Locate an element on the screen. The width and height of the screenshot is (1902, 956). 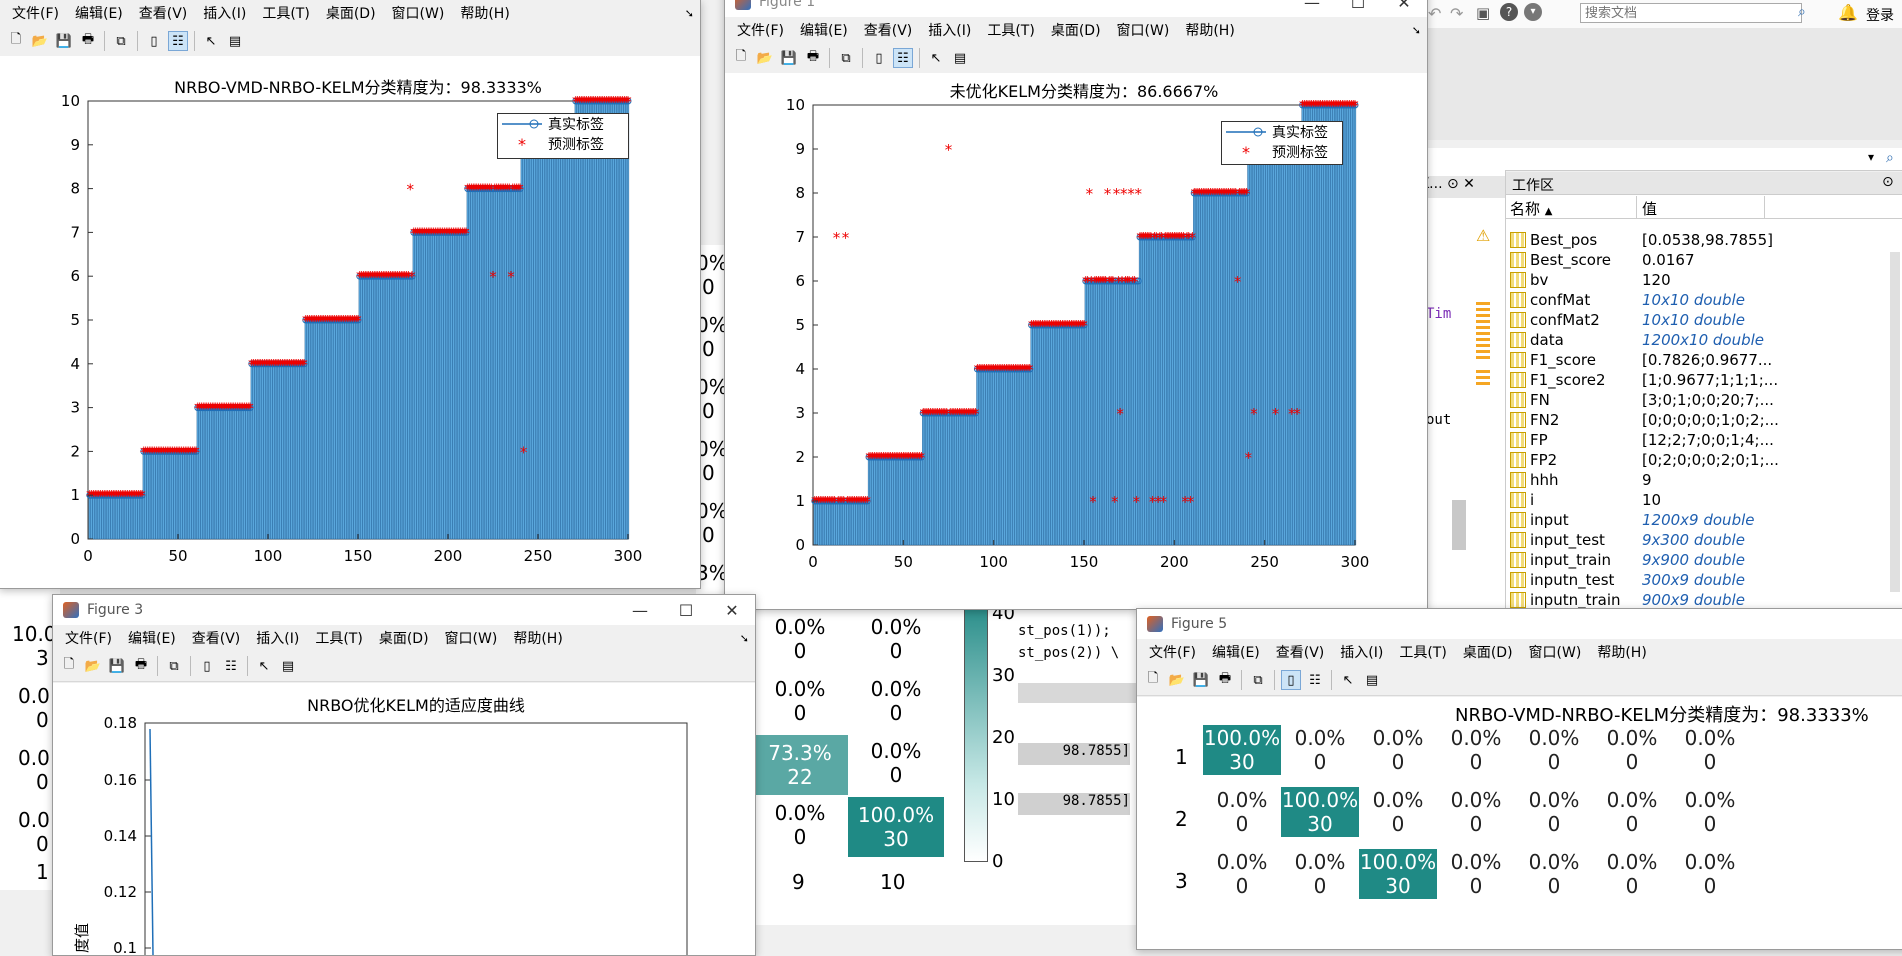
help-icon: ? is located at coordinates (1509, 12).